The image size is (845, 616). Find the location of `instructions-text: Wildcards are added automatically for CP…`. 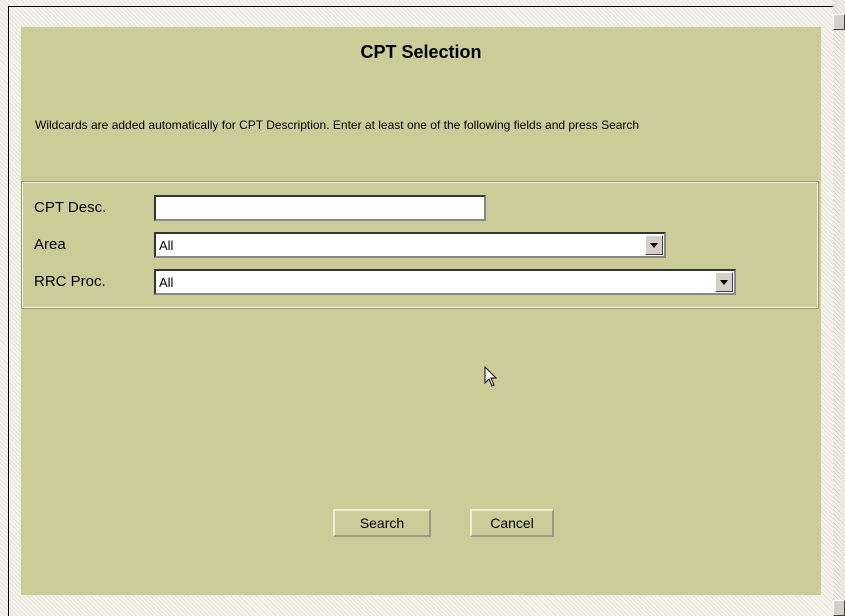

instructions-text: Wildcards are added automatically for CP… is located at coordinates (337, 125).